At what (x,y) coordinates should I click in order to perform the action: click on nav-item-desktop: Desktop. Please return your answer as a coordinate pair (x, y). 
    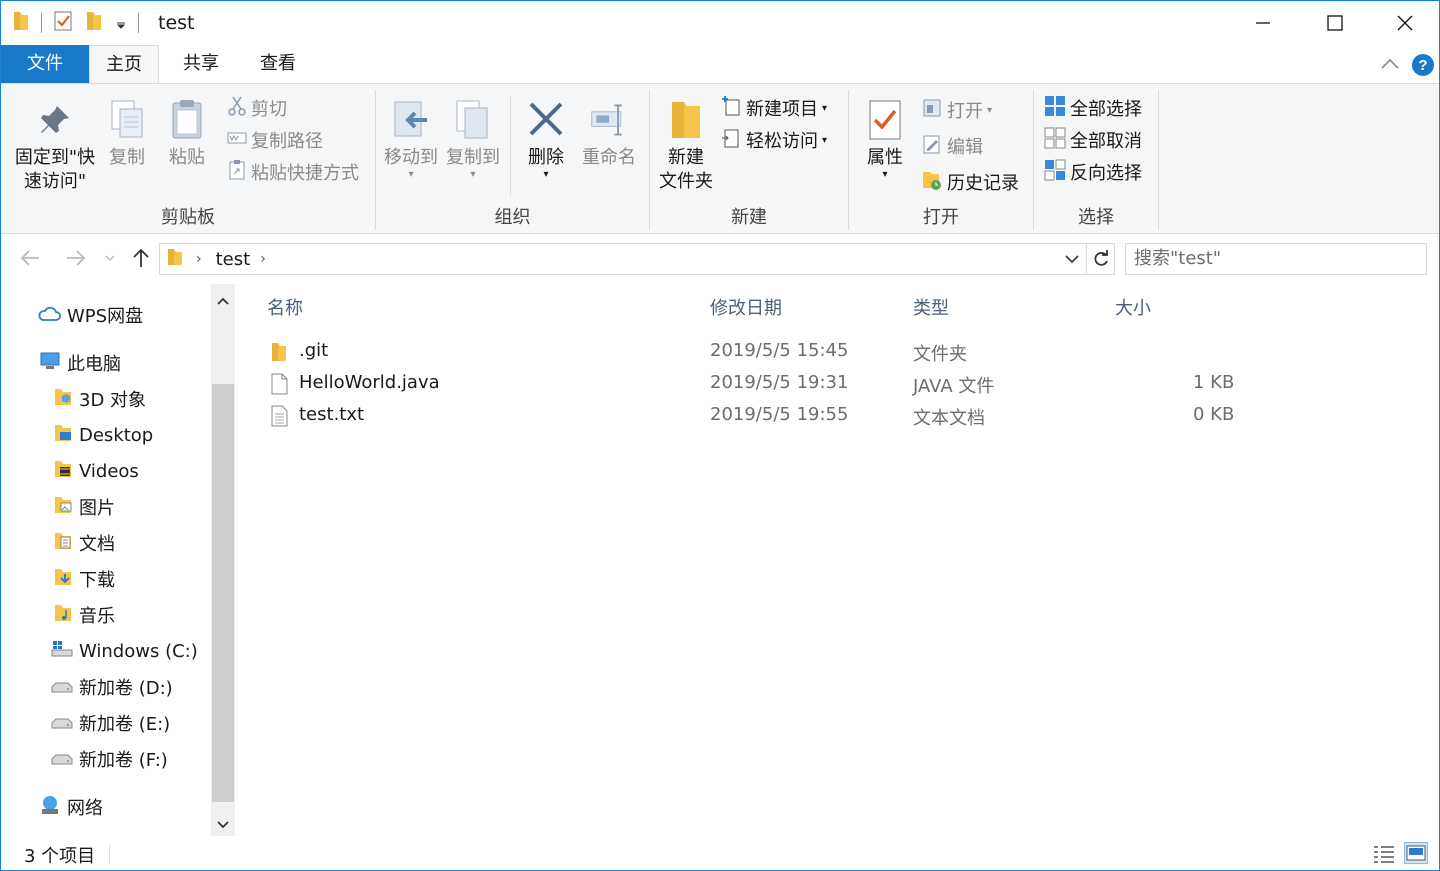
    Looking at the image, I should click on (103, 435).